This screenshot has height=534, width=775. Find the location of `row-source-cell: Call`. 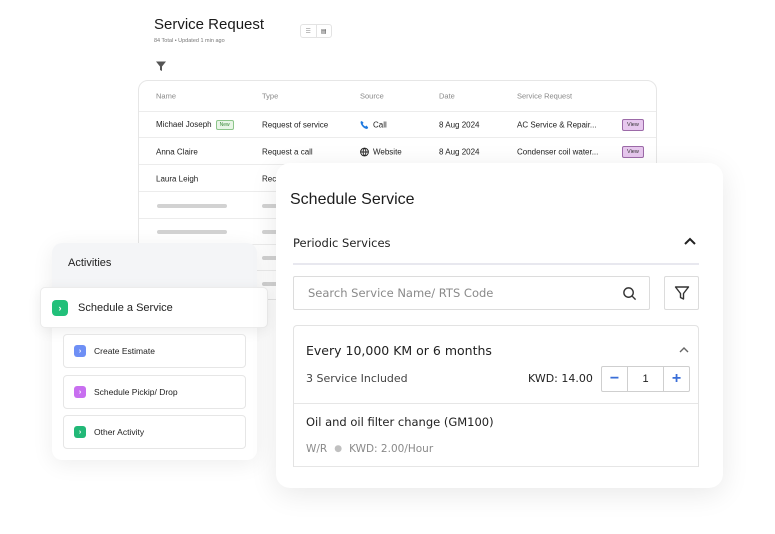

row-source-cell: Call is located at coordinates (373, 124).